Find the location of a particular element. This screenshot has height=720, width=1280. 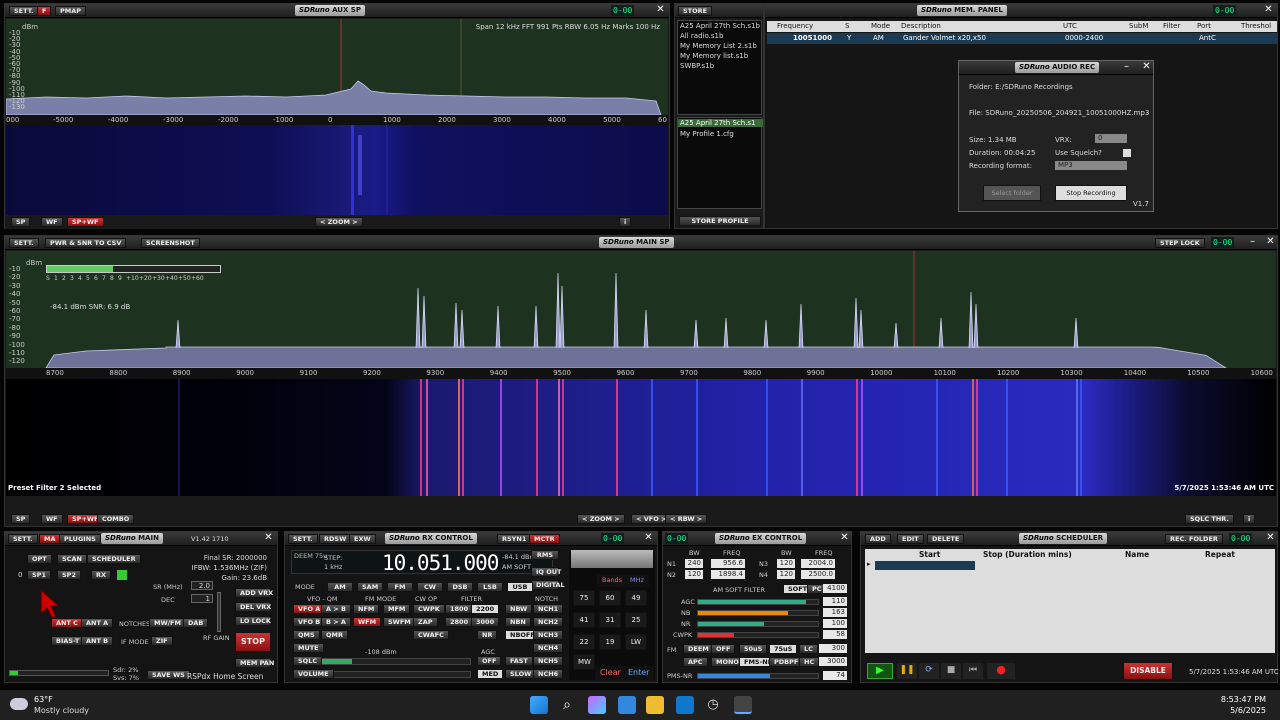

mode-cw-button: CW is located at coordinates (430, 587).